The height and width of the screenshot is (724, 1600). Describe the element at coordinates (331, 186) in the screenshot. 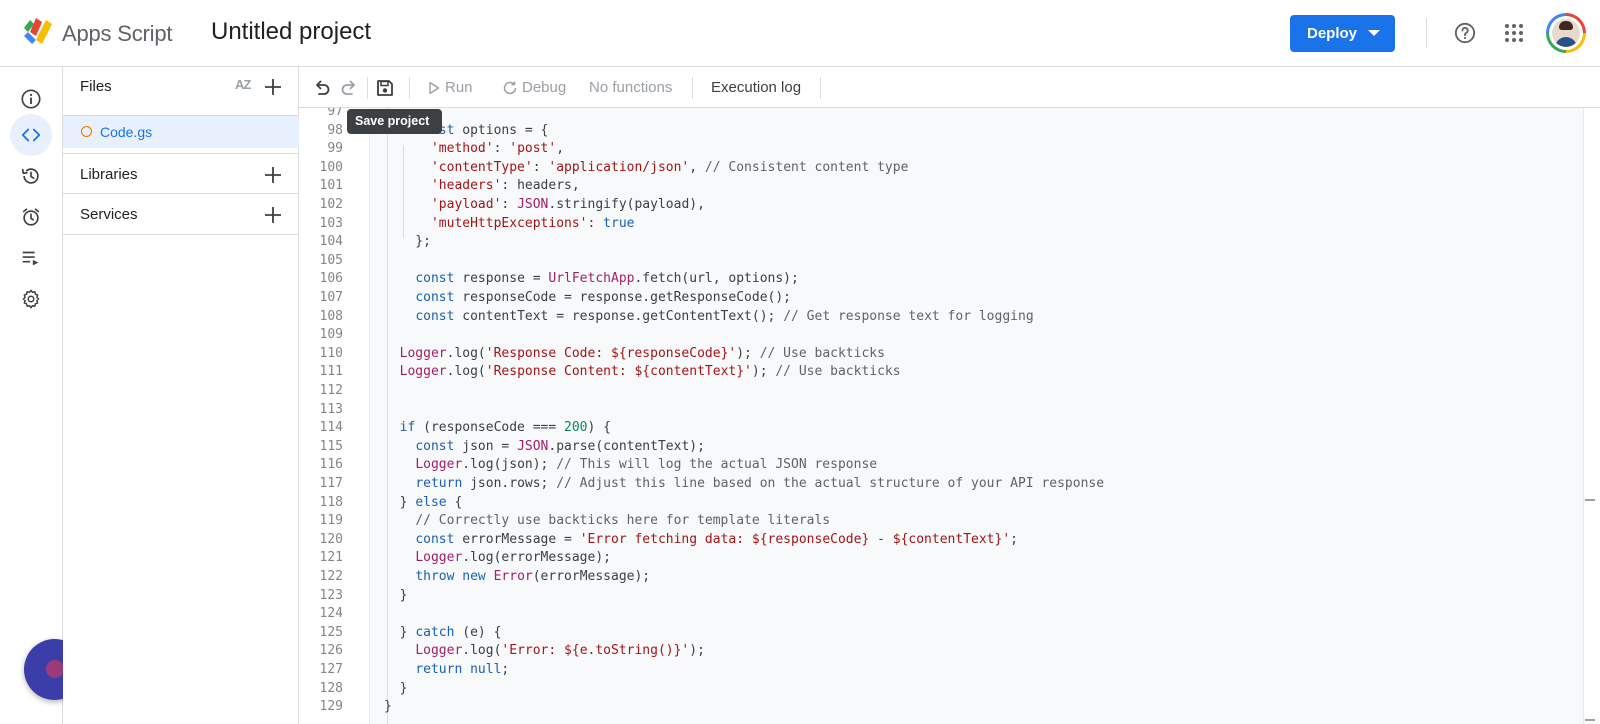

I see `line-number: 101` at that location.